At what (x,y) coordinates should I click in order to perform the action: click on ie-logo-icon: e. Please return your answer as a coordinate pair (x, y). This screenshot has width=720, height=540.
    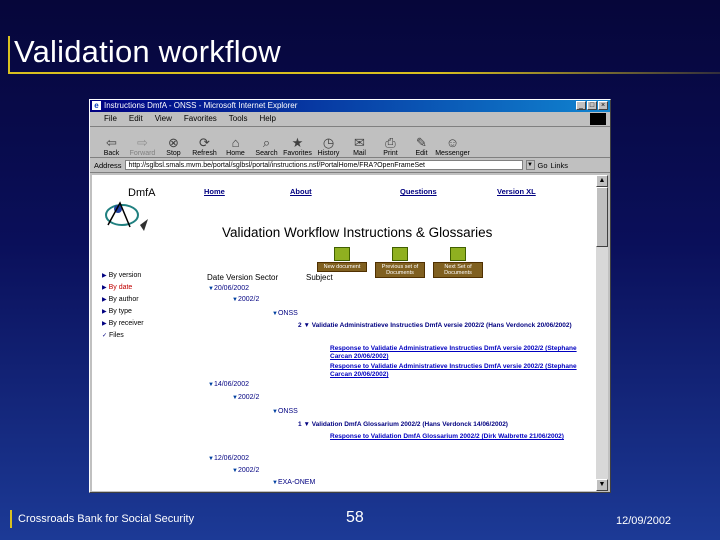
    Looking at the image, I should click on (96, 105).